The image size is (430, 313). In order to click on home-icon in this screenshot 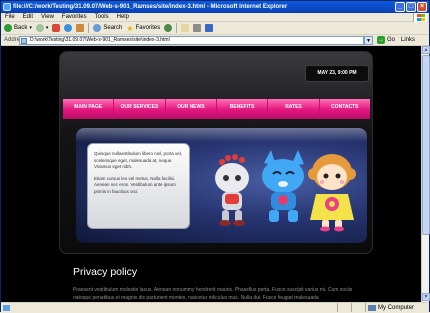, I will do `click(80, 28)`.